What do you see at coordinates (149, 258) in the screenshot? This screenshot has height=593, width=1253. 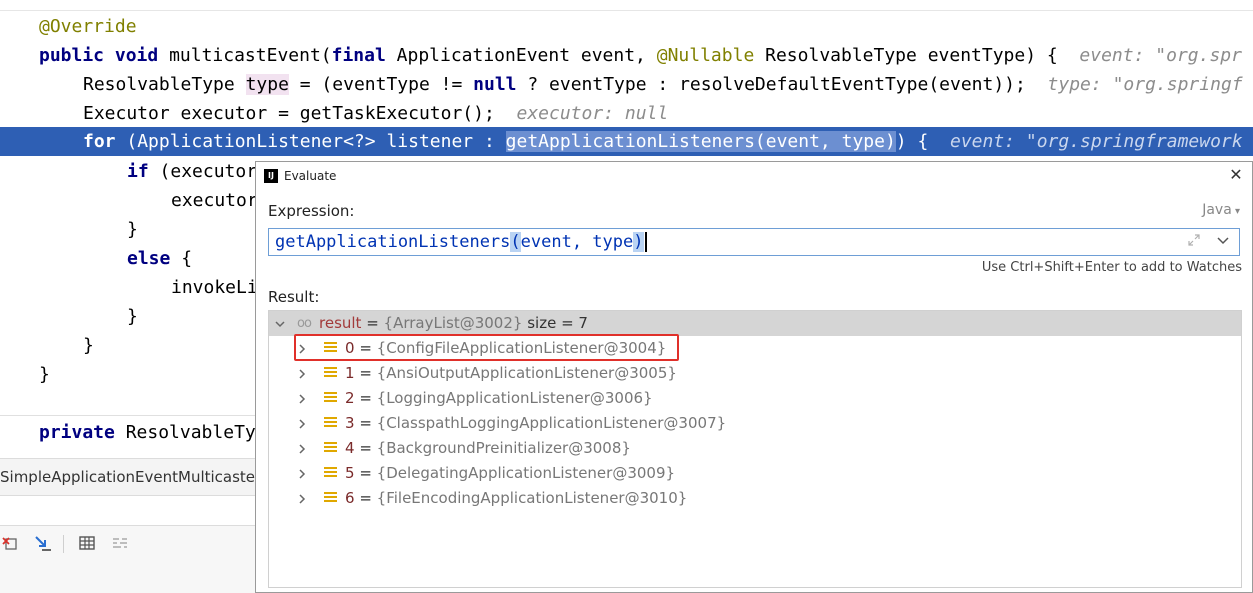 I see `kw-else: else` at bounding box center [149, 258].